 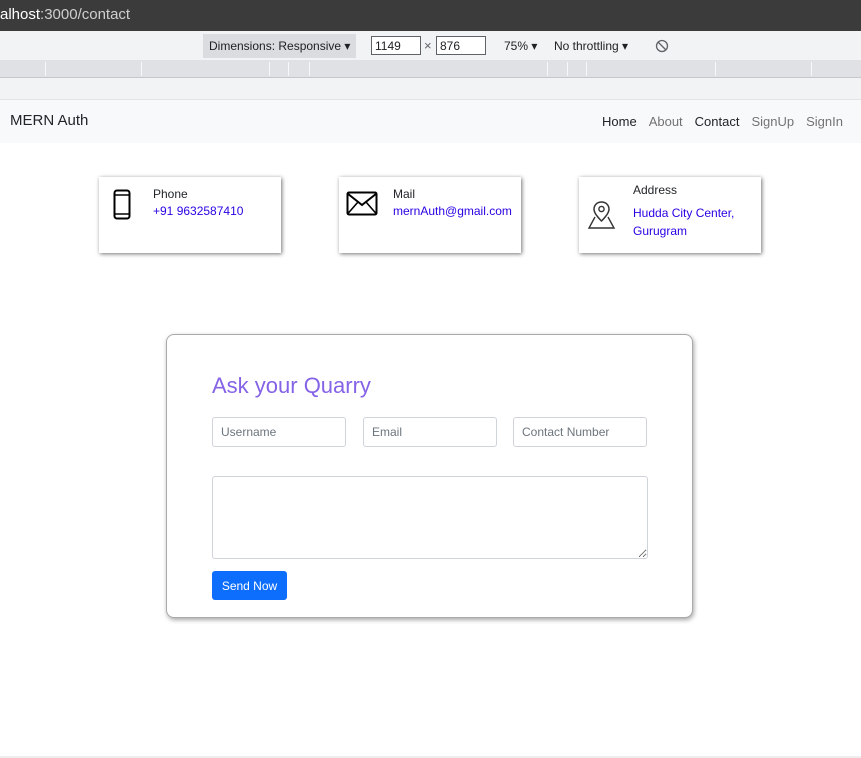 I want to click on nav-signin: SignIn, so click(x=824, y=121).